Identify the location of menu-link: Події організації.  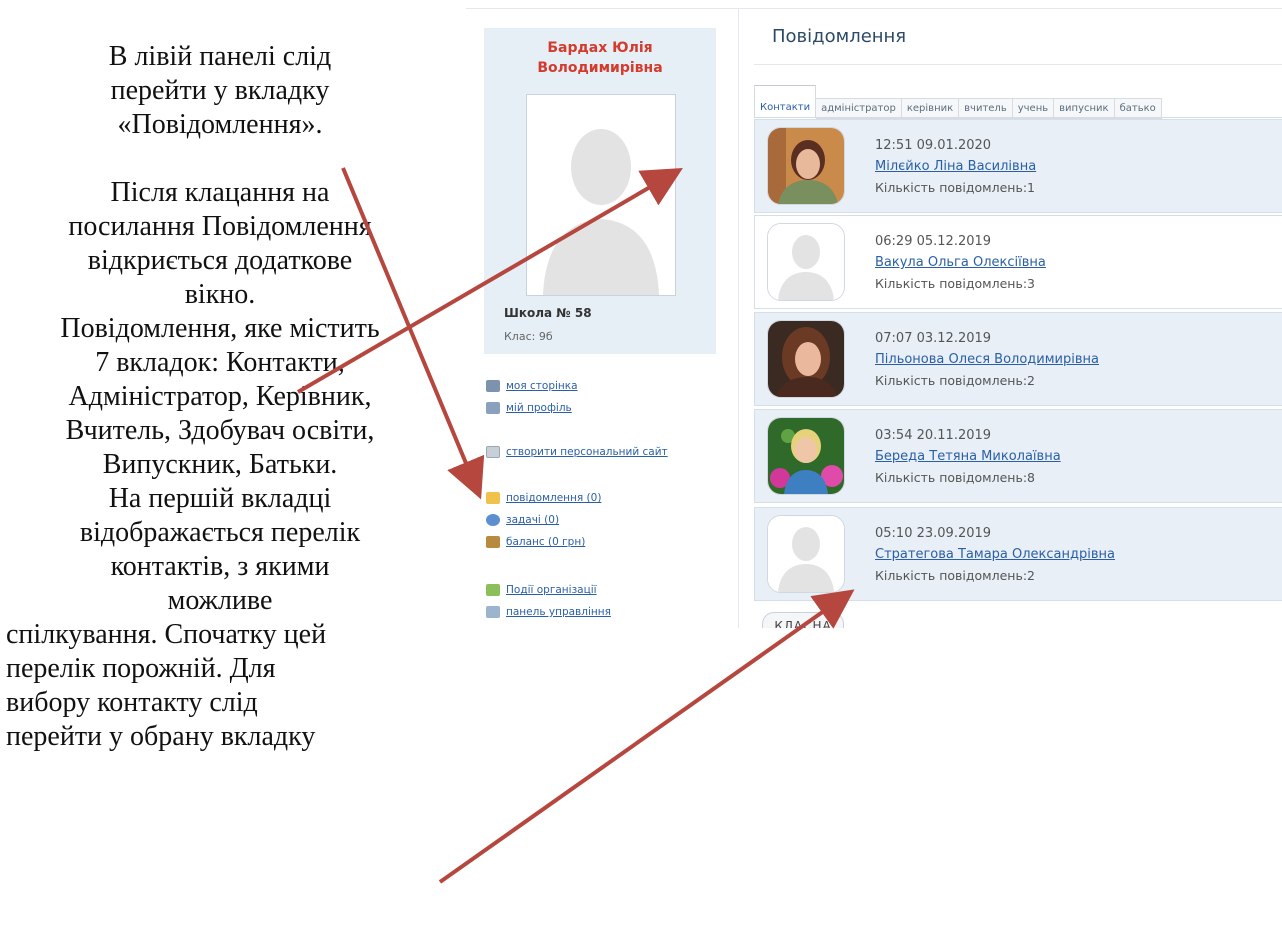
(551, 590).